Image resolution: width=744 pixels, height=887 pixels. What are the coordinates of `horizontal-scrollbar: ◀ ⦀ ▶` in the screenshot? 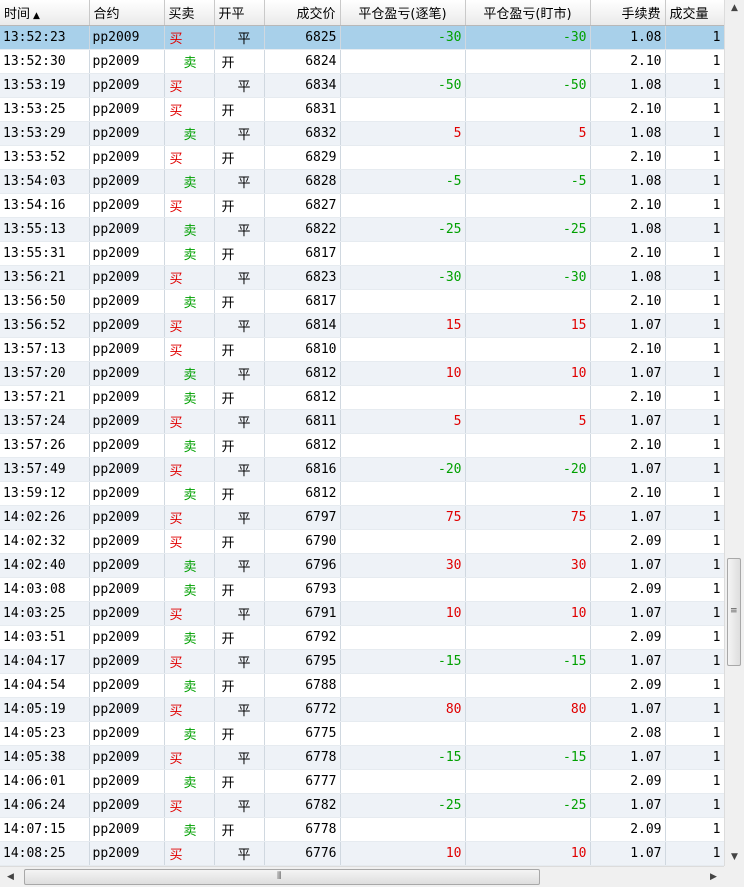 It's located at (362, 876).